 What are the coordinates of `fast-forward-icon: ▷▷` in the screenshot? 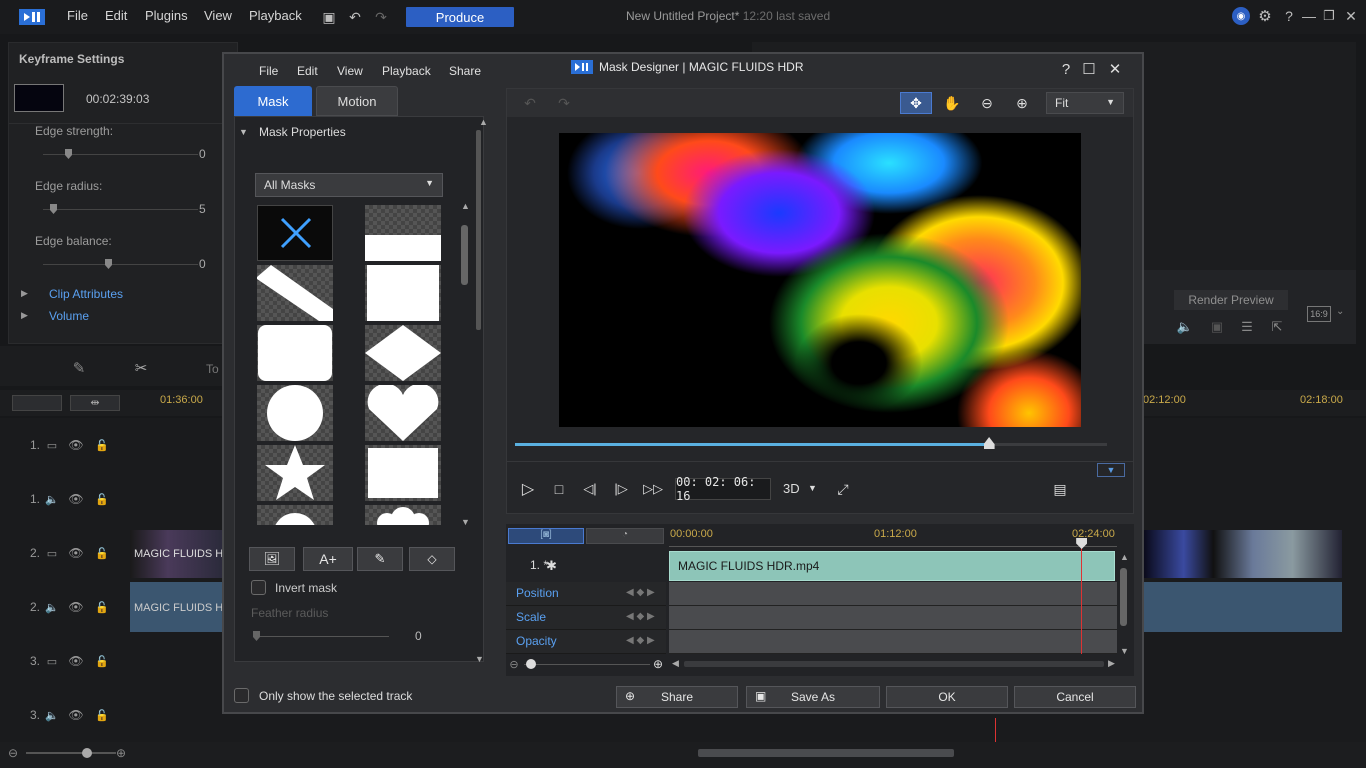 It's located at (653, 489).